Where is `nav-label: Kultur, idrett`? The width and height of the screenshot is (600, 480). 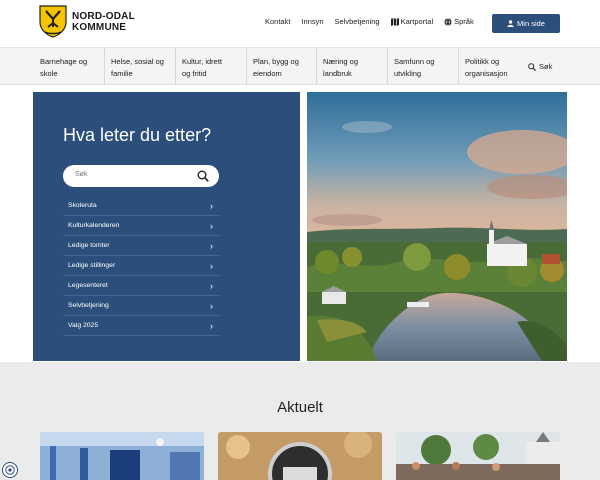 nav-label: Kultur, idrett is located at coordinates (202, 61).